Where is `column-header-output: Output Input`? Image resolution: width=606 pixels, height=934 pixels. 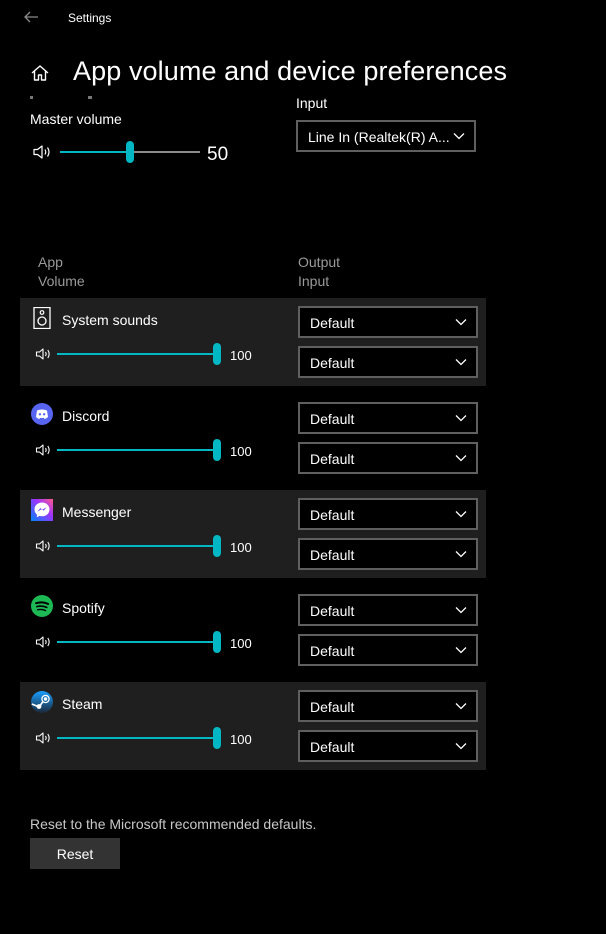
column-header-output: Output Input is located at coordinates (319, 271).